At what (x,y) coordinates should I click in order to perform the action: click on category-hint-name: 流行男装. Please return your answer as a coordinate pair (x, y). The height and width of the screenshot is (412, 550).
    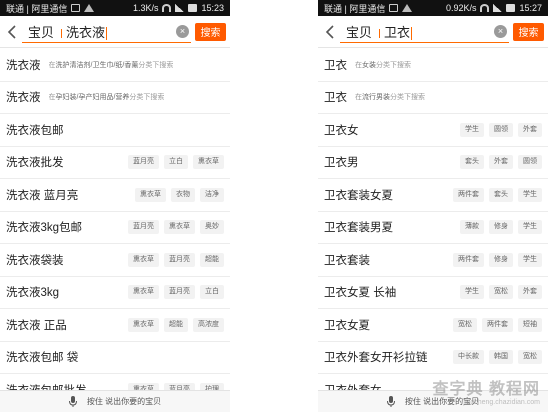
    Looking at the image, I should click on (376, 98).